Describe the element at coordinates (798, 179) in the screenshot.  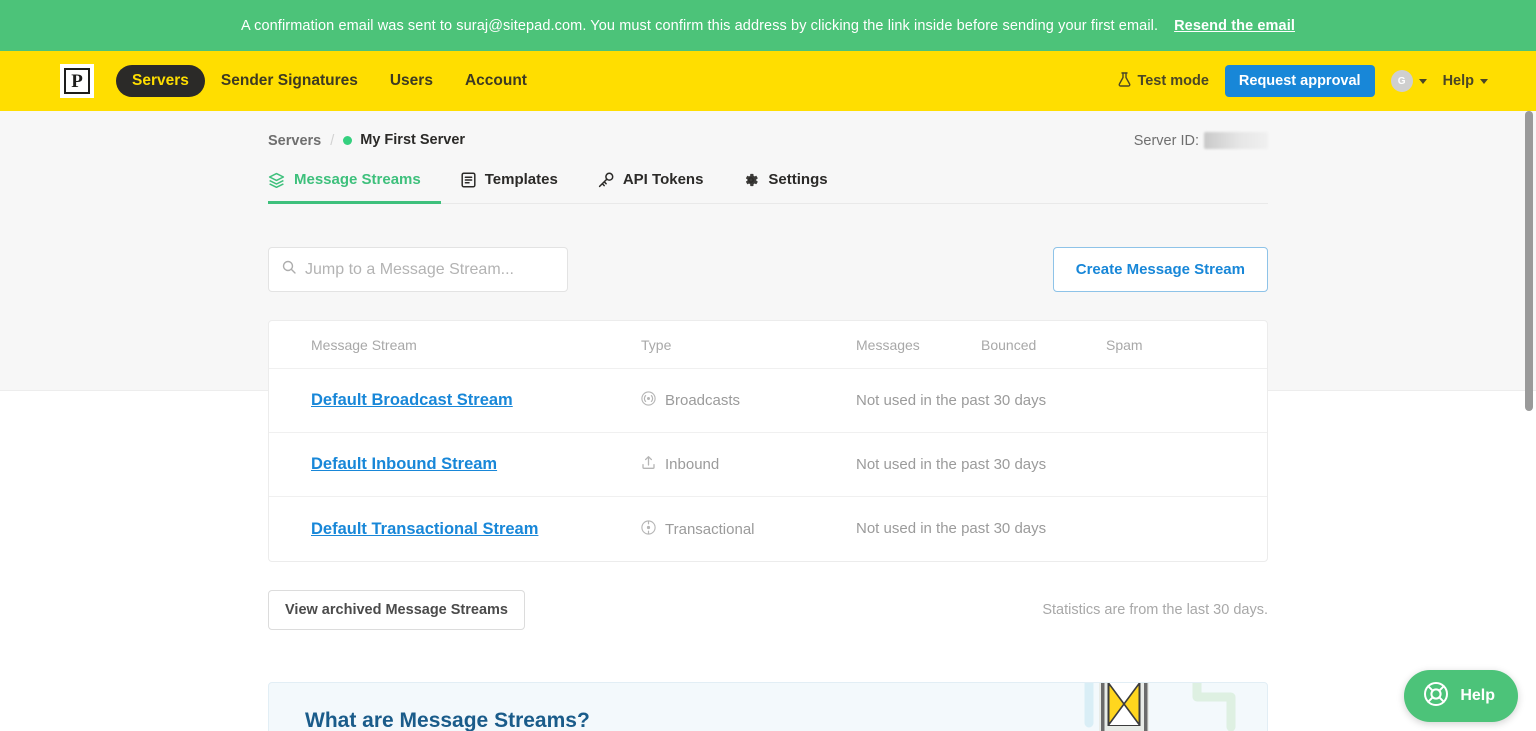
I see `tab-settings-label: Settings` at that location.